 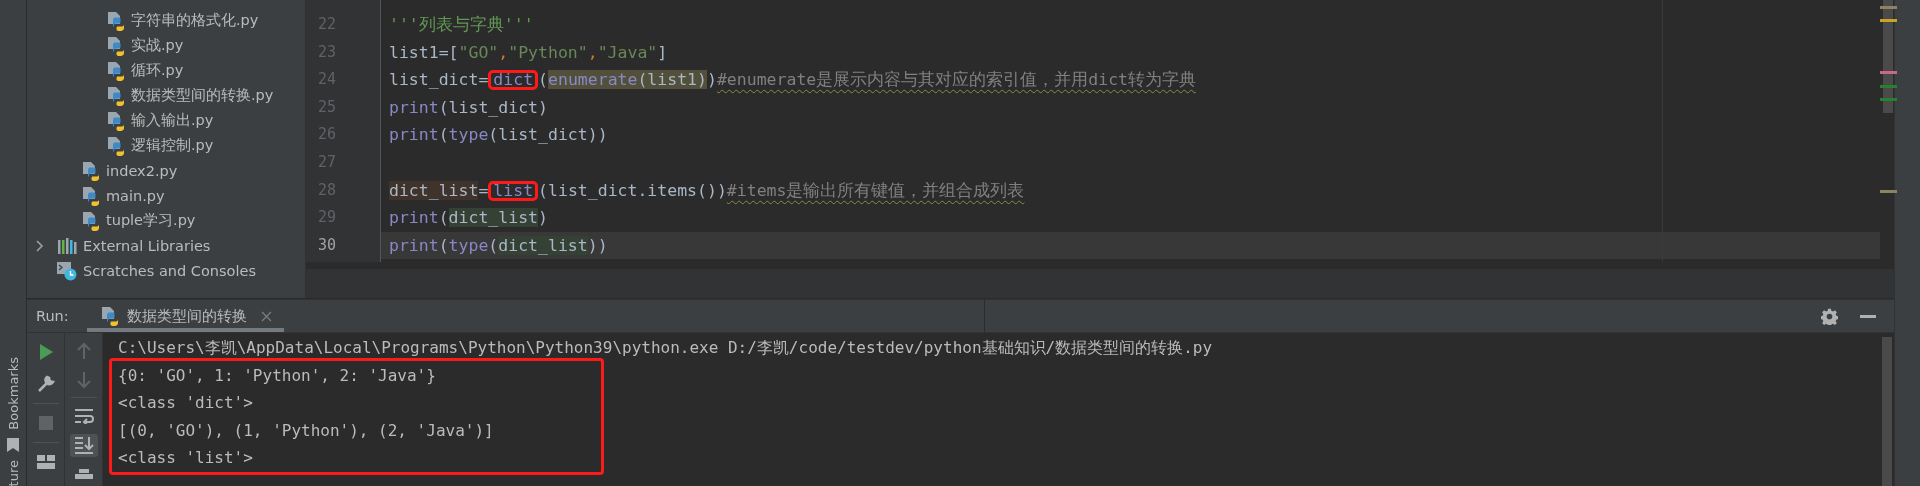 What do you see at coordinates (666, 348) in the screenshot?
I see `console-command-line: C:\Users\李凯\AppData\Local\Programs\Python\Python39\python.exe D:/李凯/code/testdev/python基础知识/数据类型间的转换.py` at bounding box center [666, 348].